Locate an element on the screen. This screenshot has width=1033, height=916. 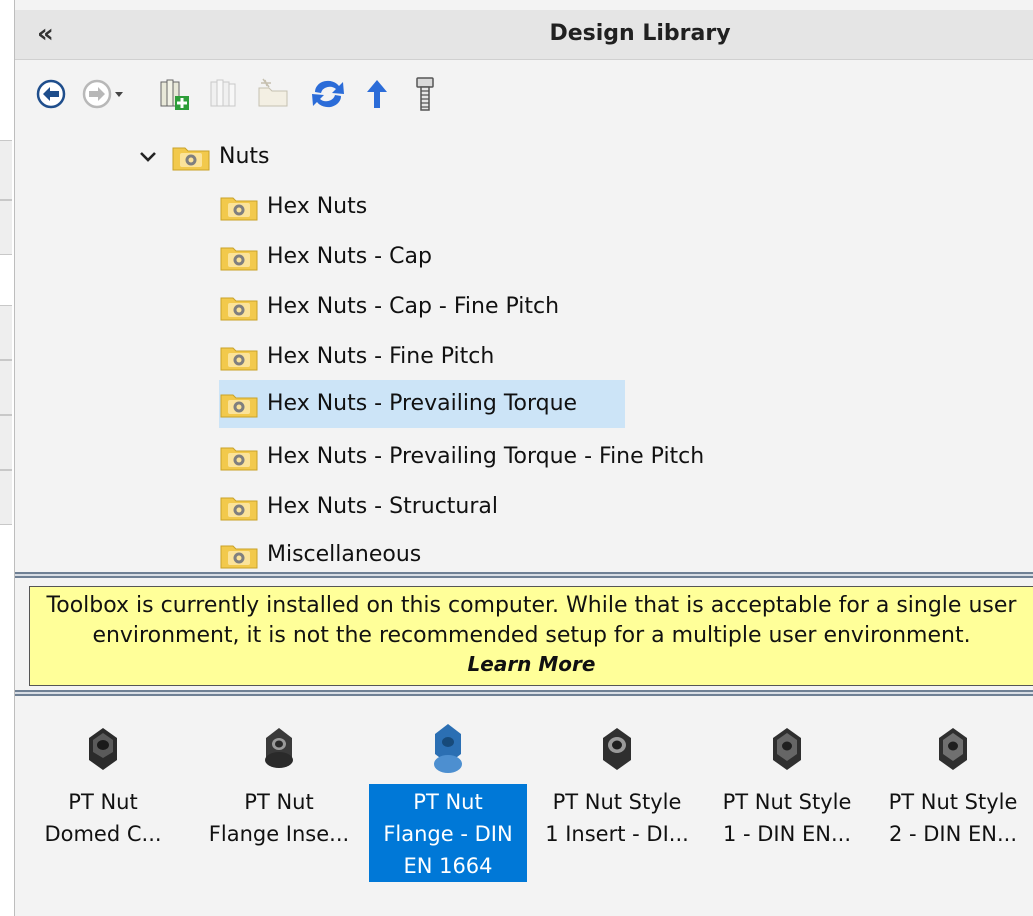
back-icon is located at coordinates (51, 94).